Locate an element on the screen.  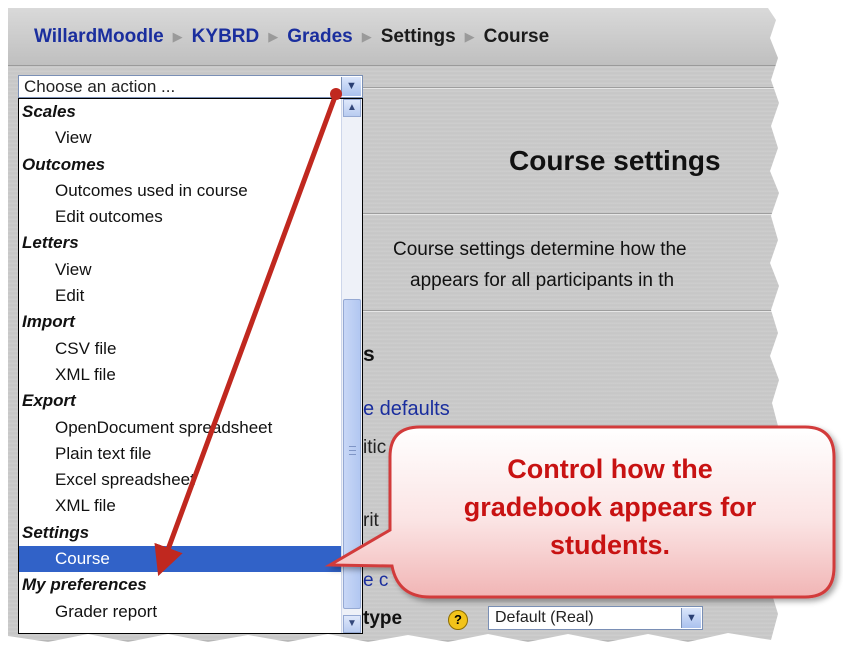
action-option: Grader report is located at coordinates (180, 612).